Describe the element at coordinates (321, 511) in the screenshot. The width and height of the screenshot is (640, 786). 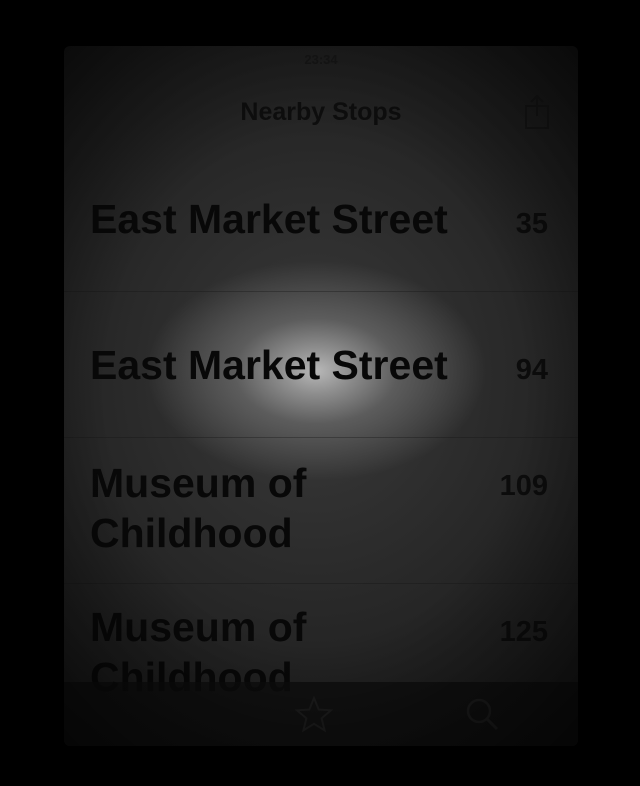
I see `list-item: Museum of Childhood 109` at that location.